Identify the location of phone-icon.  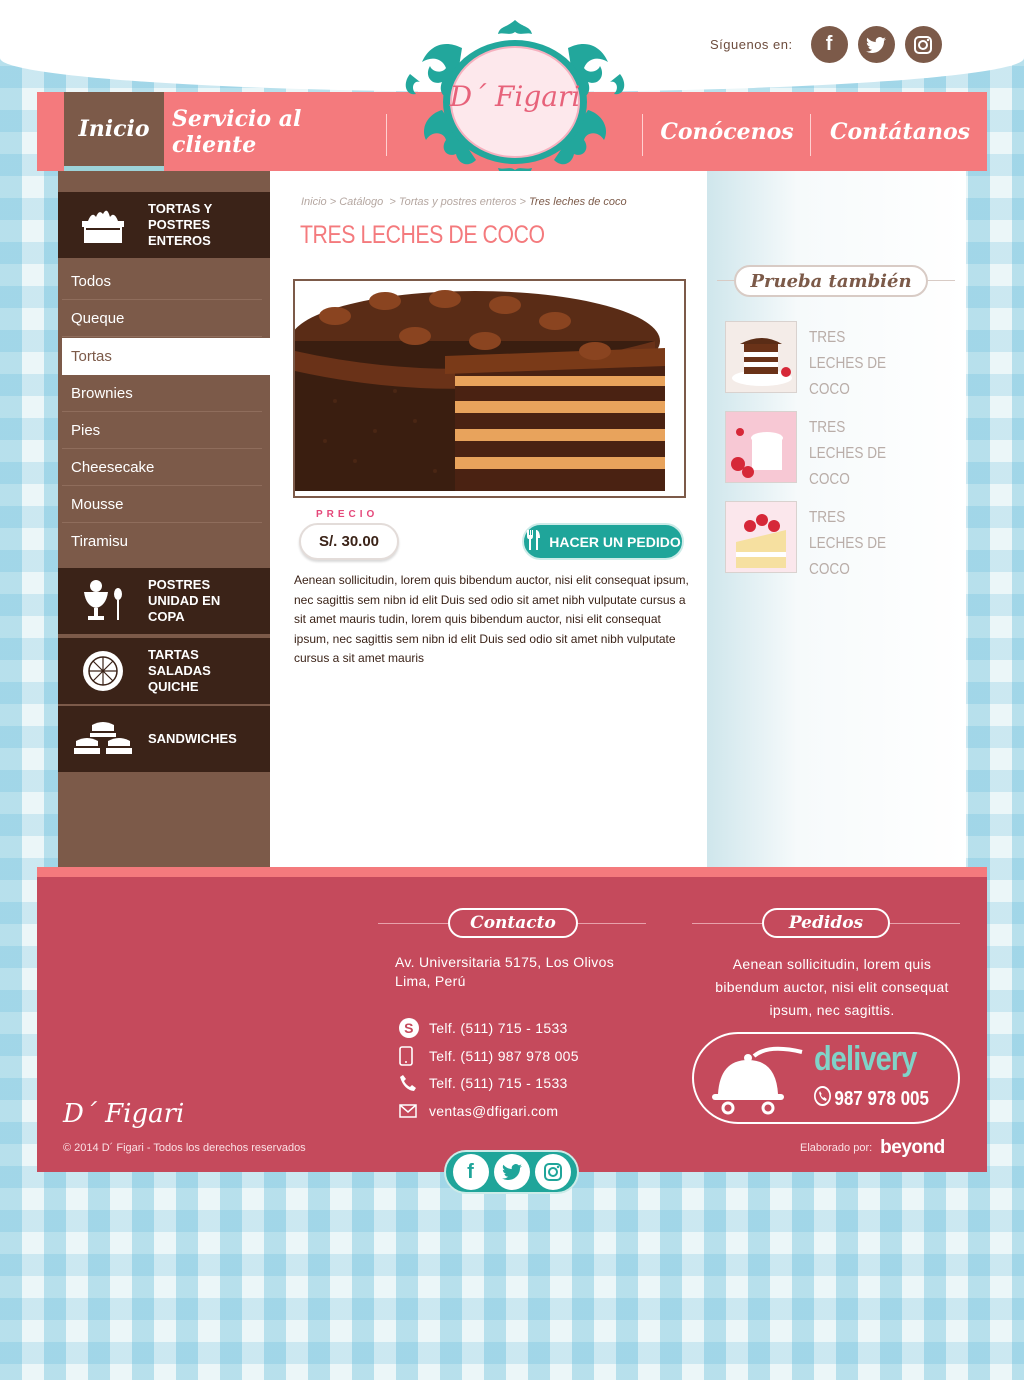
(412, 1083).